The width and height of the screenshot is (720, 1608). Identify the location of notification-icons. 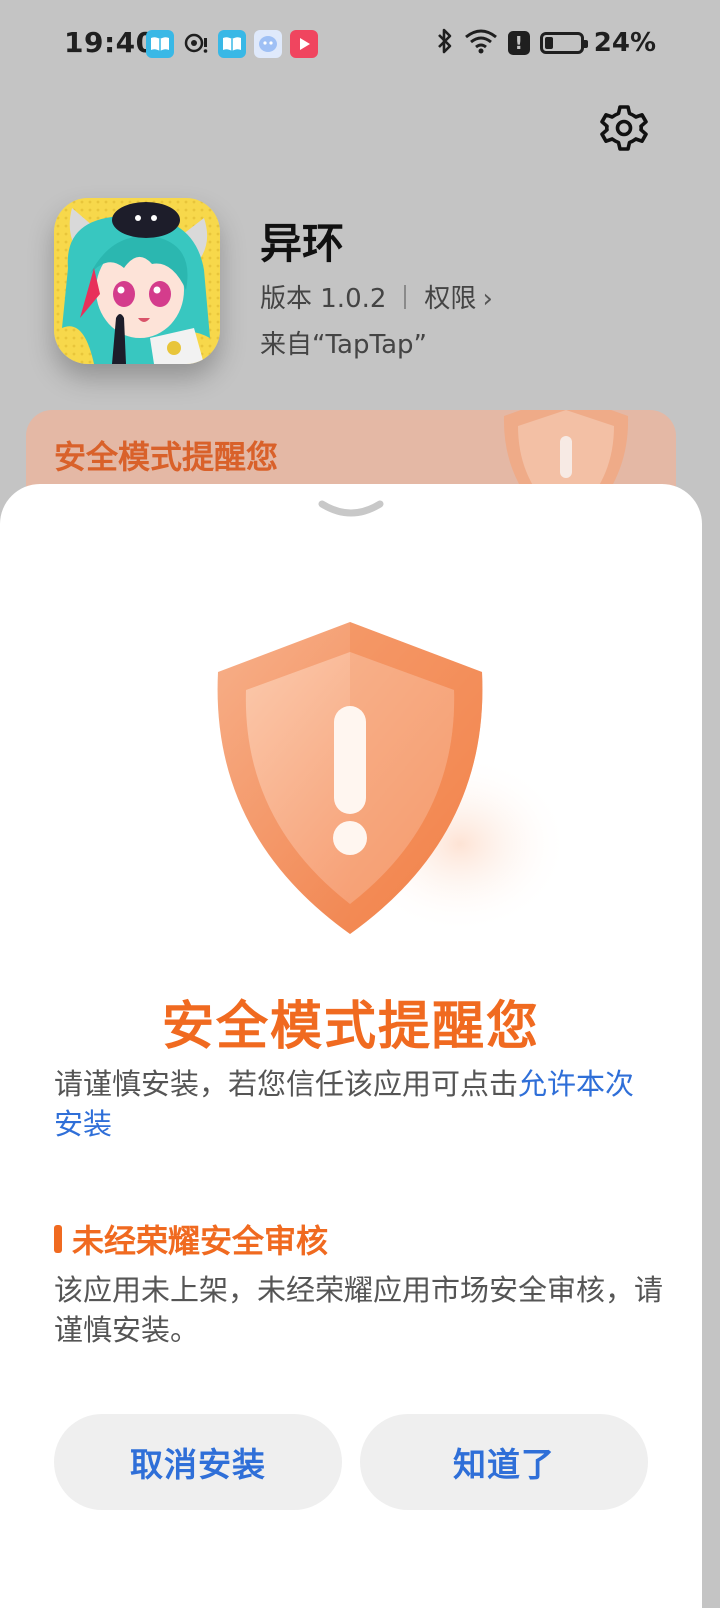
(232, 44).